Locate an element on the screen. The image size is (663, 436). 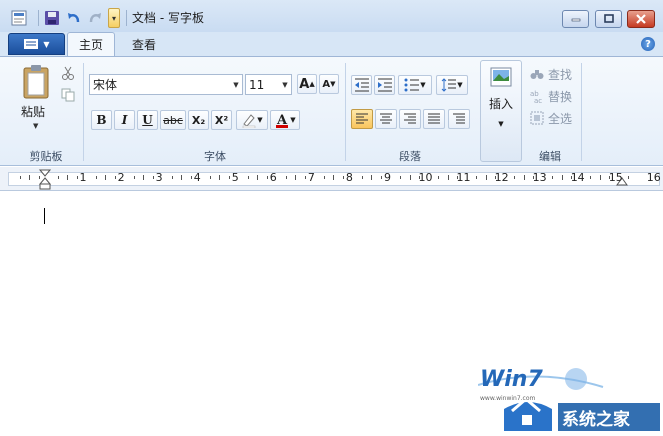
highlight-color-button: ▼ is located at coordinates (252, 120).